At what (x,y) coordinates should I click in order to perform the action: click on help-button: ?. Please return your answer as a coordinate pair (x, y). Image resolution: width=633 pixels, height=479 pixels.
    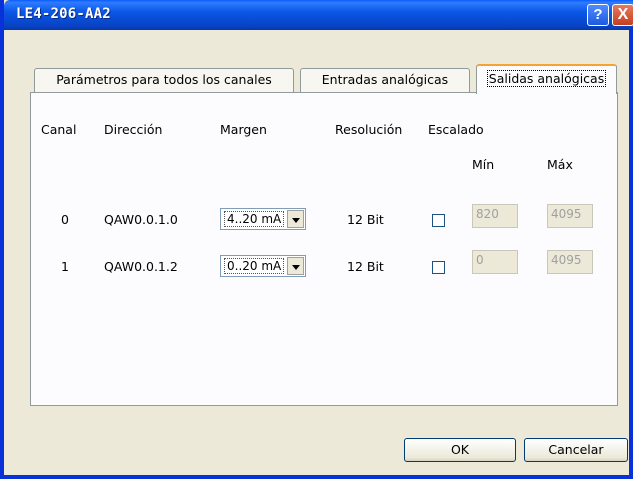
    Looking at the image, I should click on (598, 15).